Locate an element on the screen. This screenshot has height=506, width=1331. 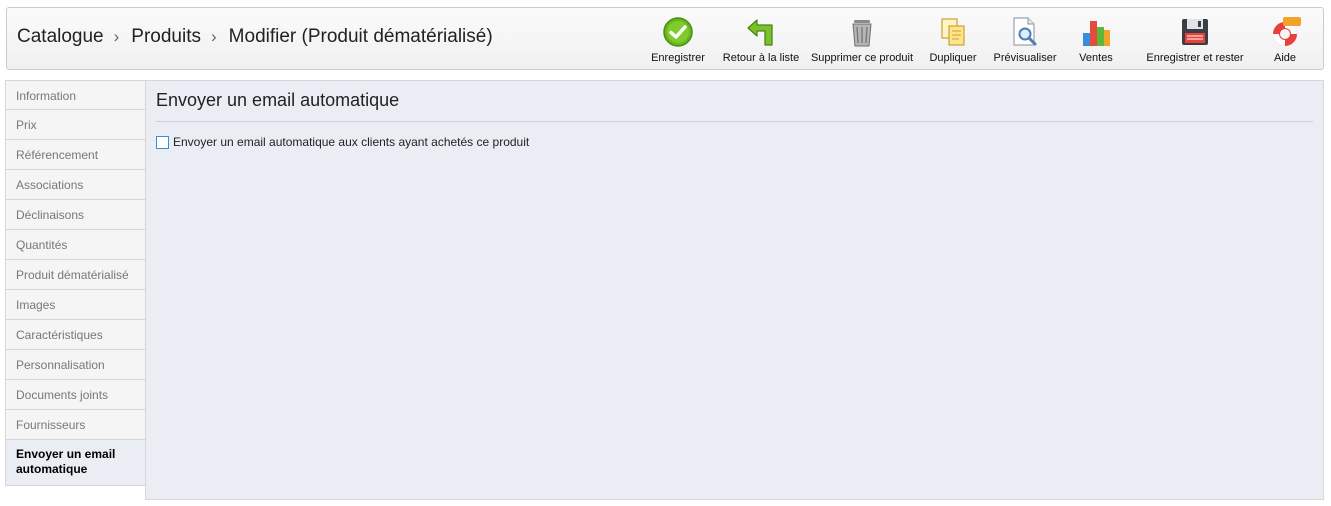
duplicate-button: Dupliquer is located at coordinates (953, 38).